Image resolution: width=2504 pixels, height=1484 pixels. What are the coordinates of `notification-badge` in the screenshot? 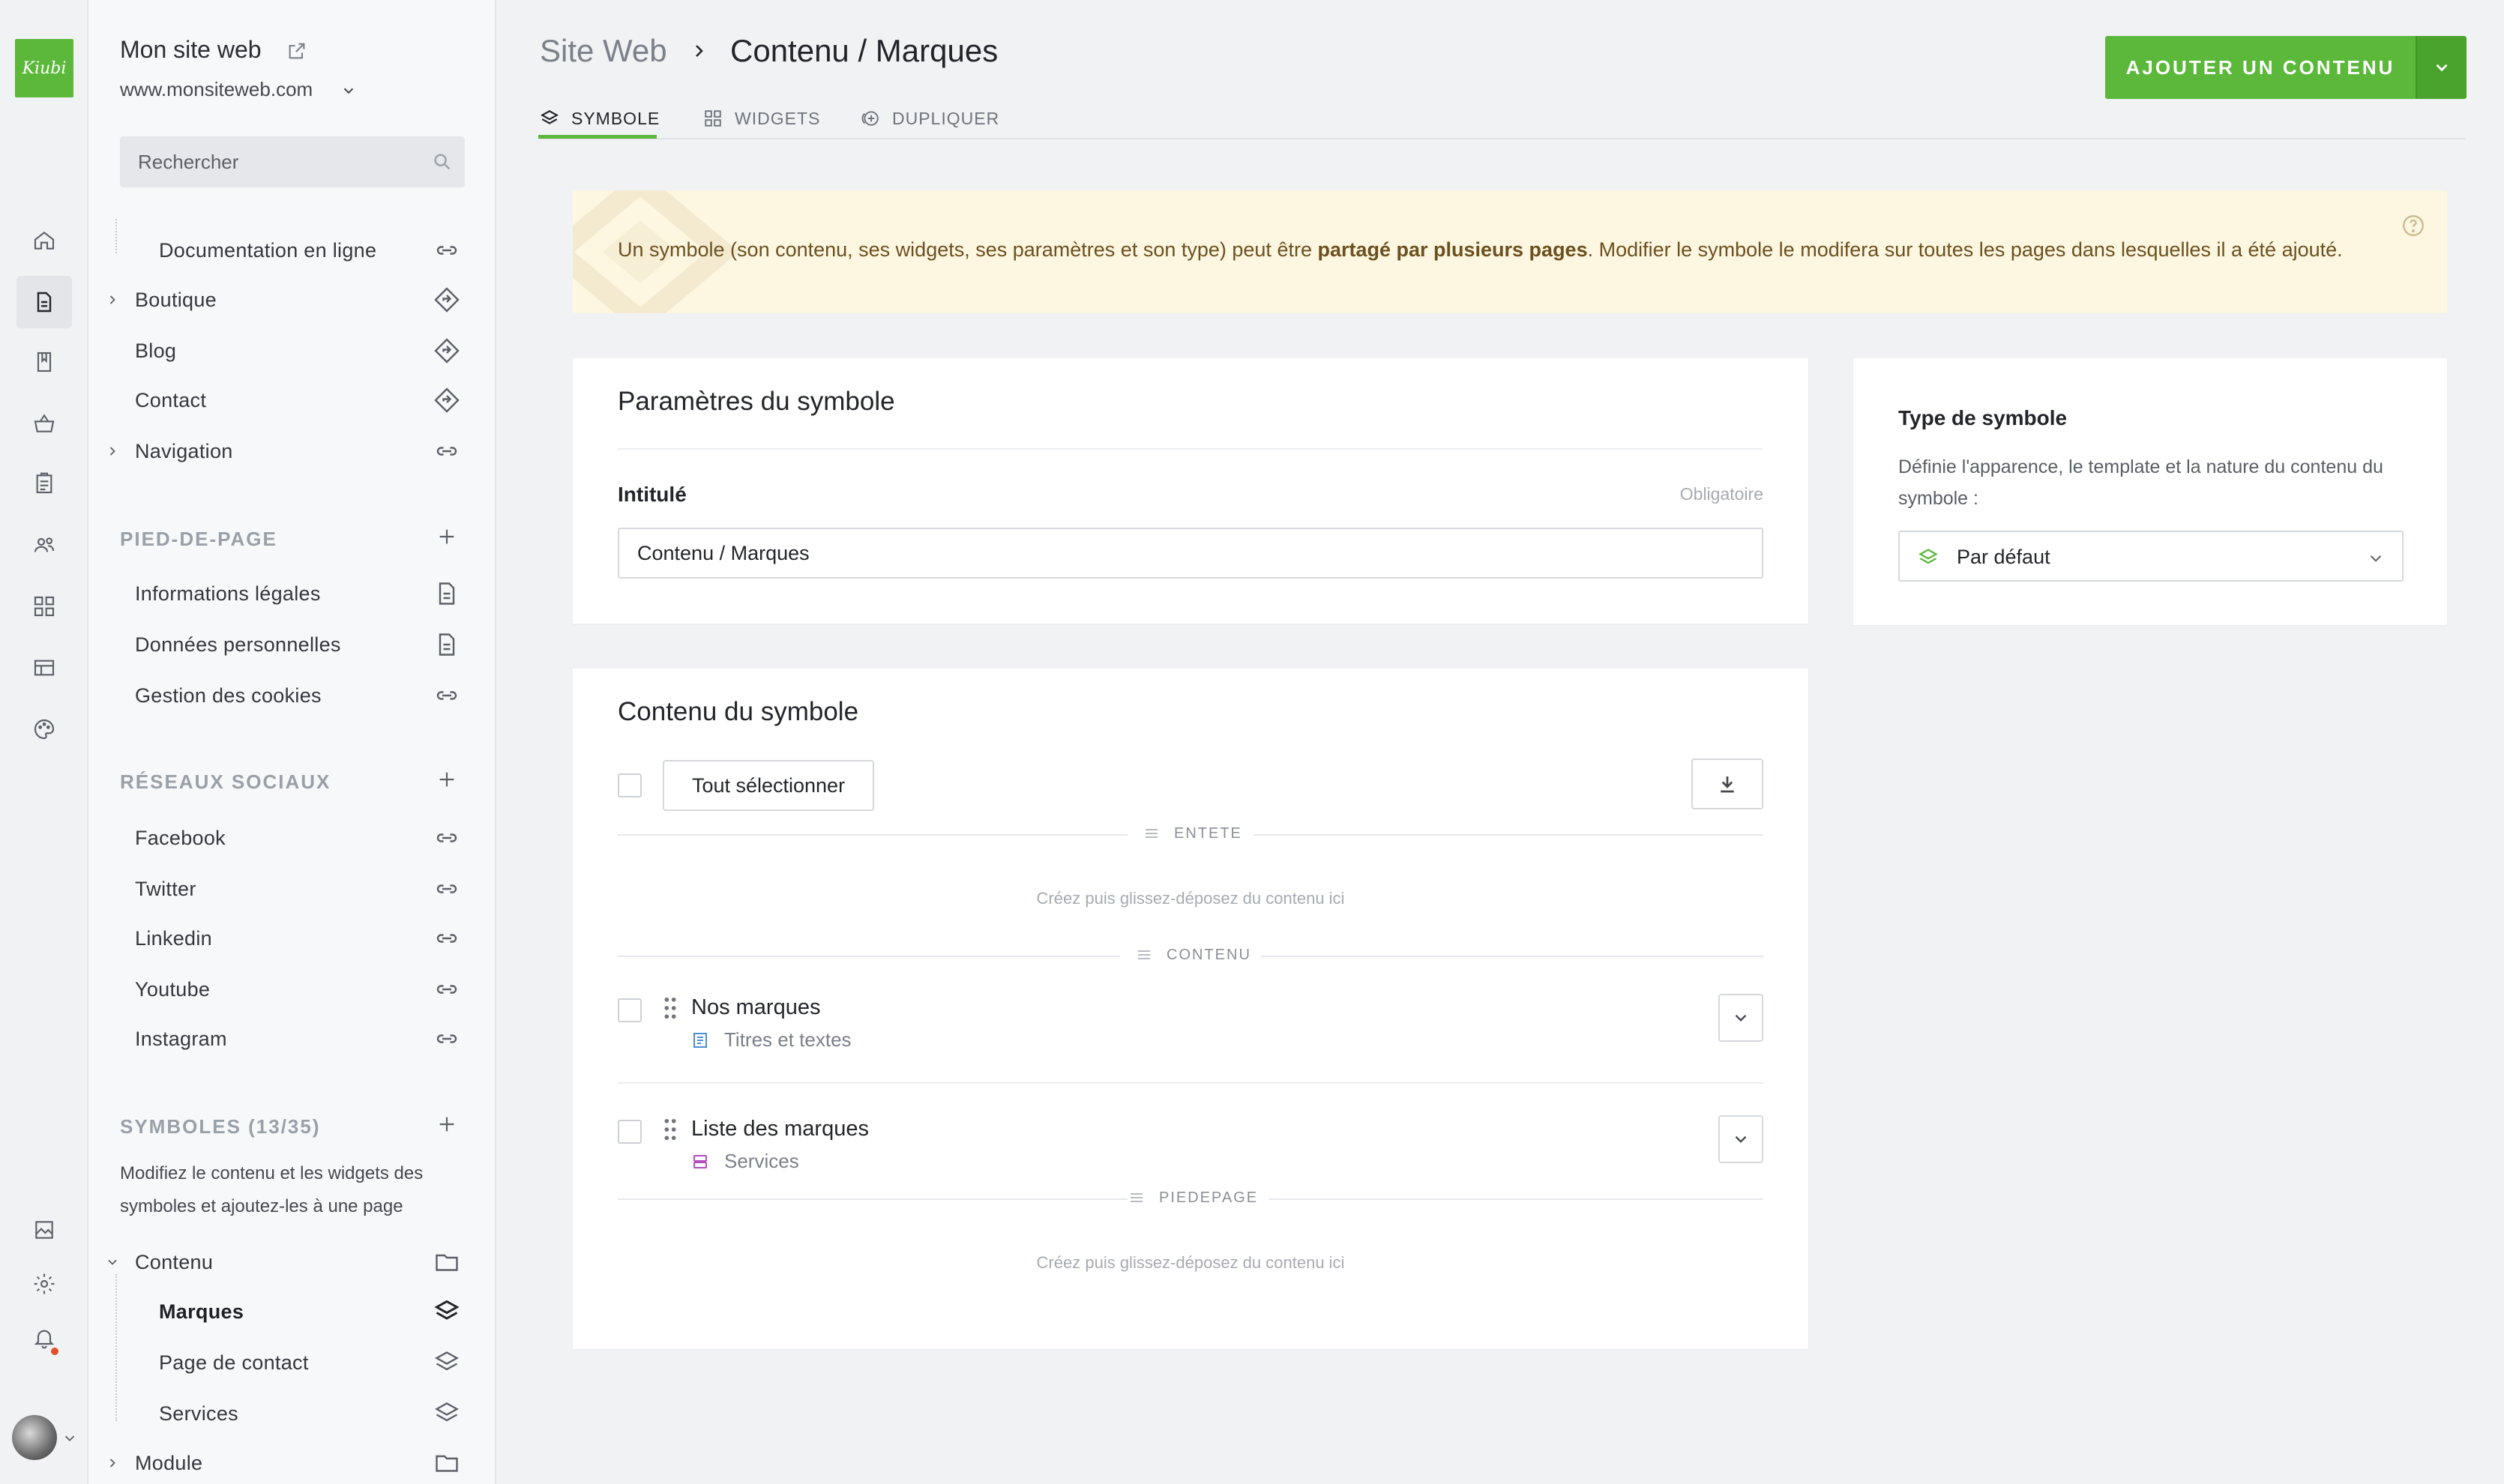 It's located at (54, 1352).